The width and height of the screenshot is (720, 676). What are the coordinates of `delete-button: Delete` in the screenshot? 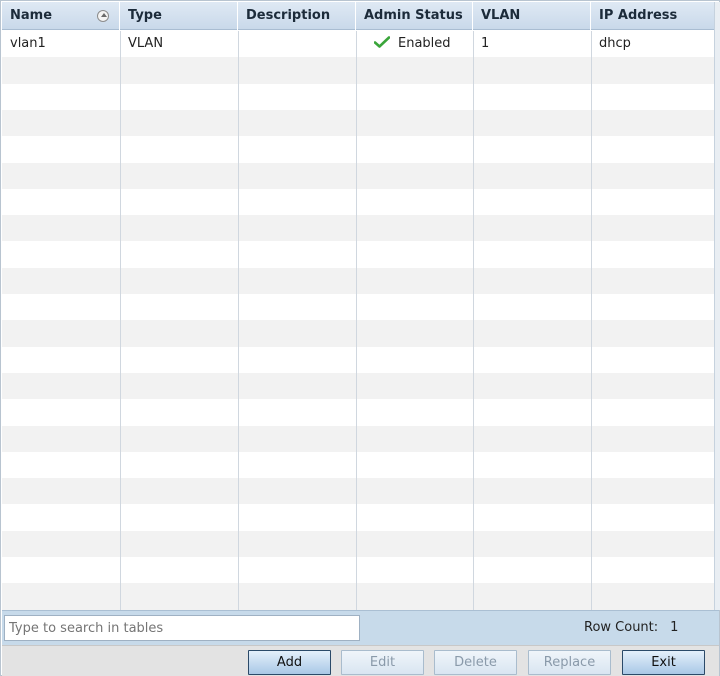 It's located at (475, 662).